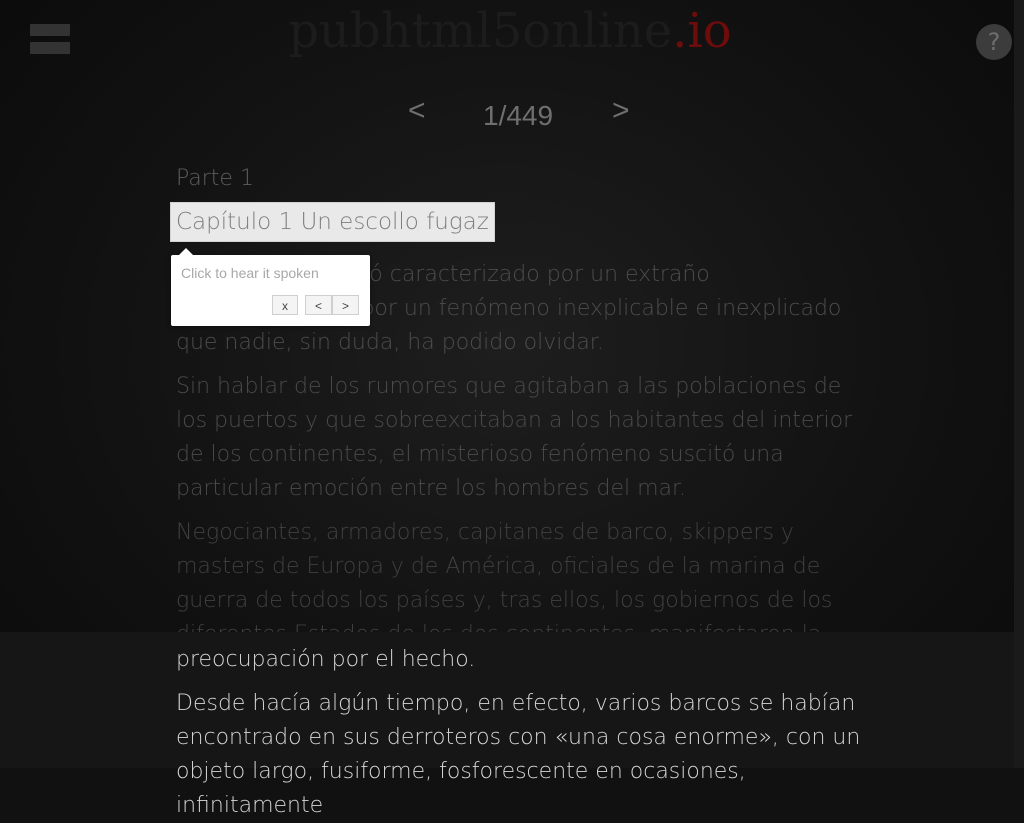 Image resolution: width=1024 pixels, height=823 pixels. What do you see at coordinates (50, 39) in the screenshot?
I see `menu-icon` at bounding box center [50, 39].